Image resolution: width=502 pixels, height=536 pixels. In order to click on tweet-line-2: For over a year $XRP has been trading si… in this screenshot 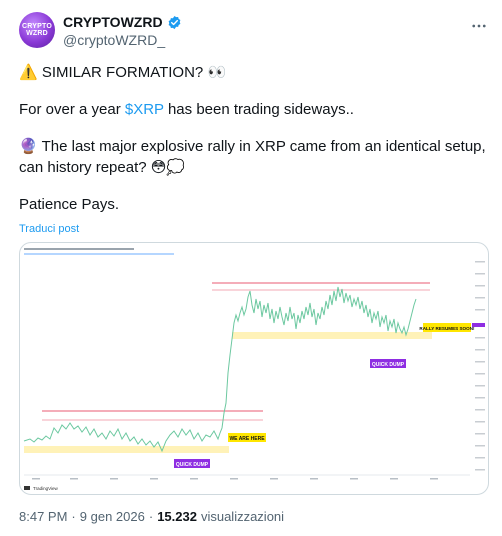, I will do `click(254, 109)`.